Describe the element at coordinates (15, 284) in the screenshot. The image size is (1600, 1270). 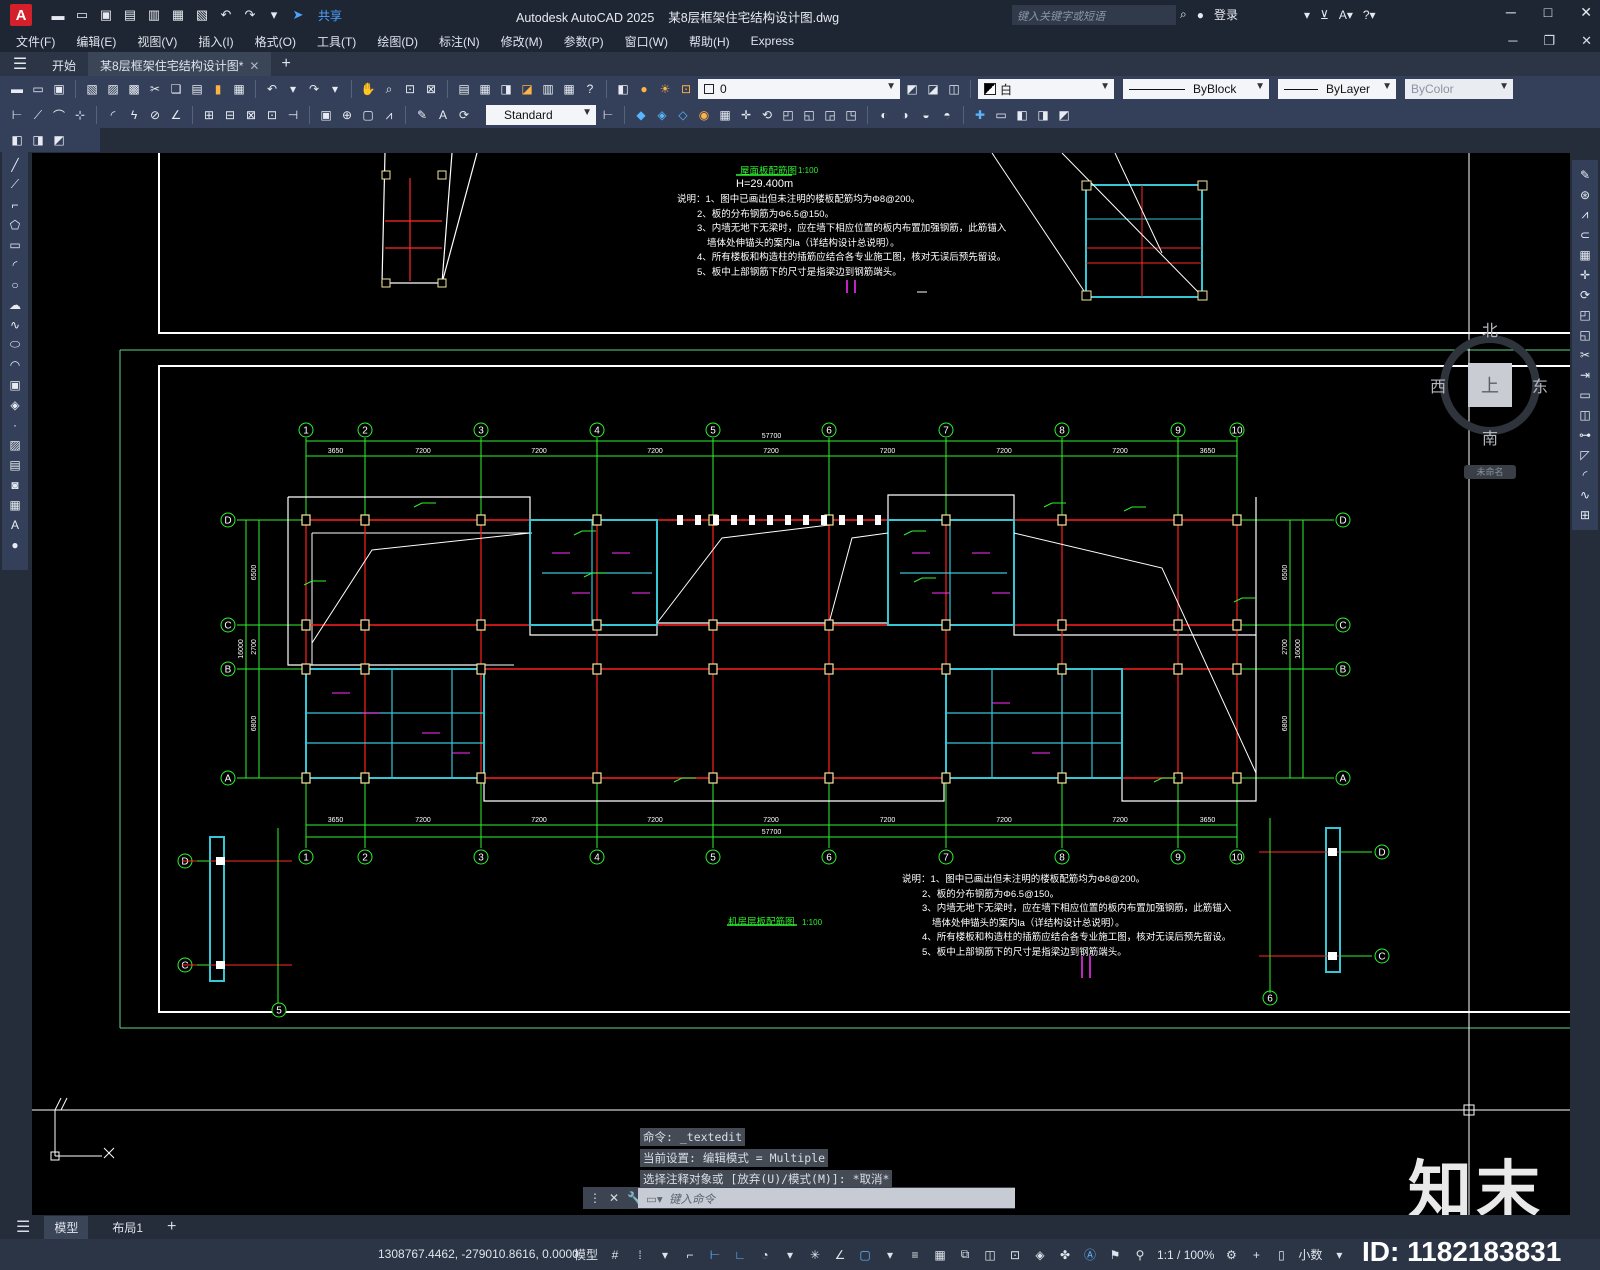
I see `circle-icon: ○` at that location.